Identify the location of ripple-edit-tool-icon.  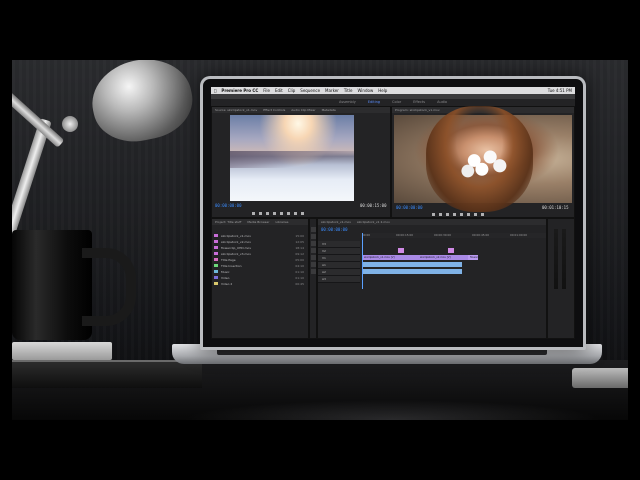
(313, 243).